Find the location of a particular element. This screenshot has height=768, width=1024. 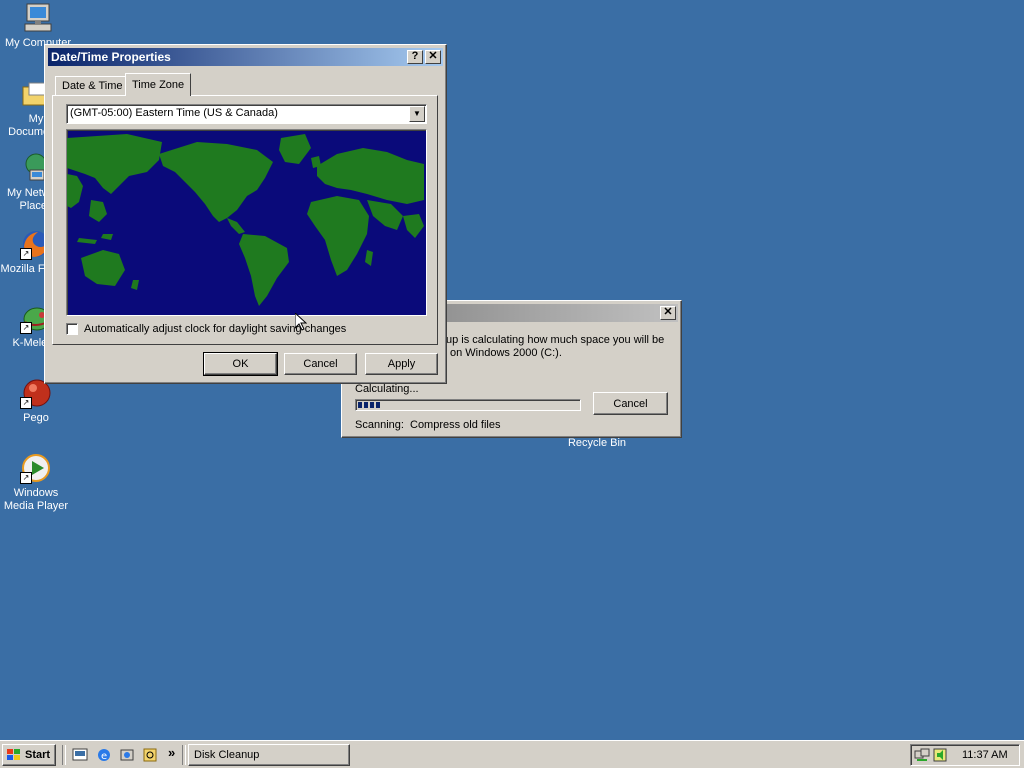

media-player-icon: ↗ is located at coordinates (36, 468).